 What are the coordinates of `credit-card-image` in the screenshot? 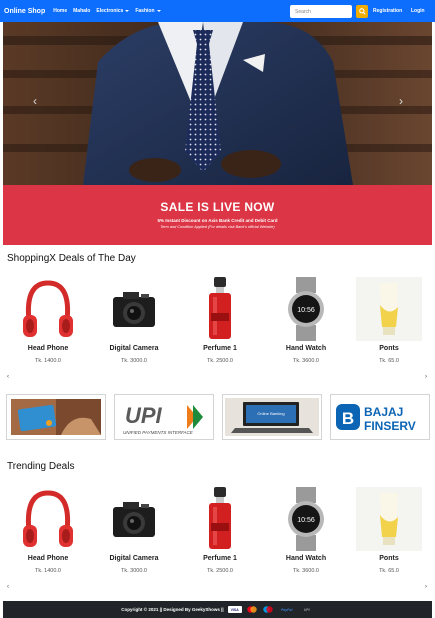 It's located at (56, 417).